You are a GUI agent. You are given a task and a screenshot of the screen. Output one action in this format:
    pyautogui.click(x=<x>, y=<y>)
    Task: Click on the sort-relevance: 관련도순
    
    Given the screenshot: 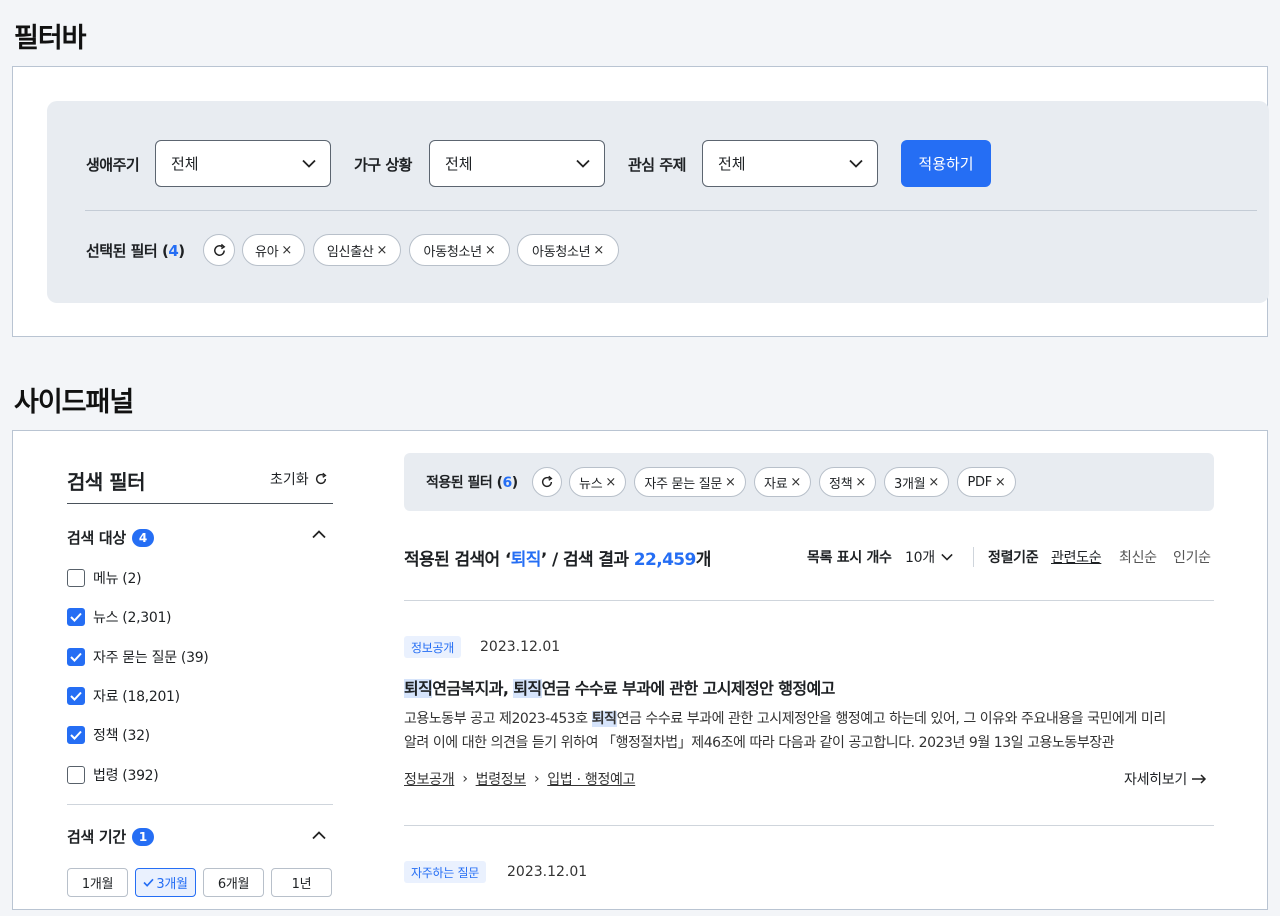 What is the action you would take?
    pyautogui.click(x=1076, y=557)
    